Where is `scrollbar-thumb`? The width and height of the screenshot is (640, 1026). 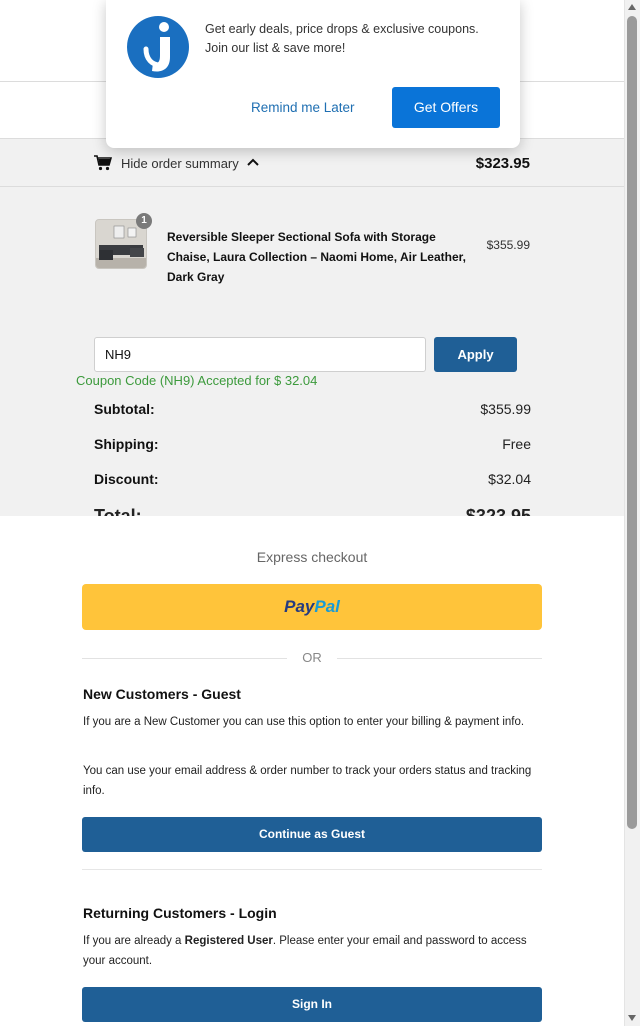 scrollbar-thumb is located at coordinates (632, 422).